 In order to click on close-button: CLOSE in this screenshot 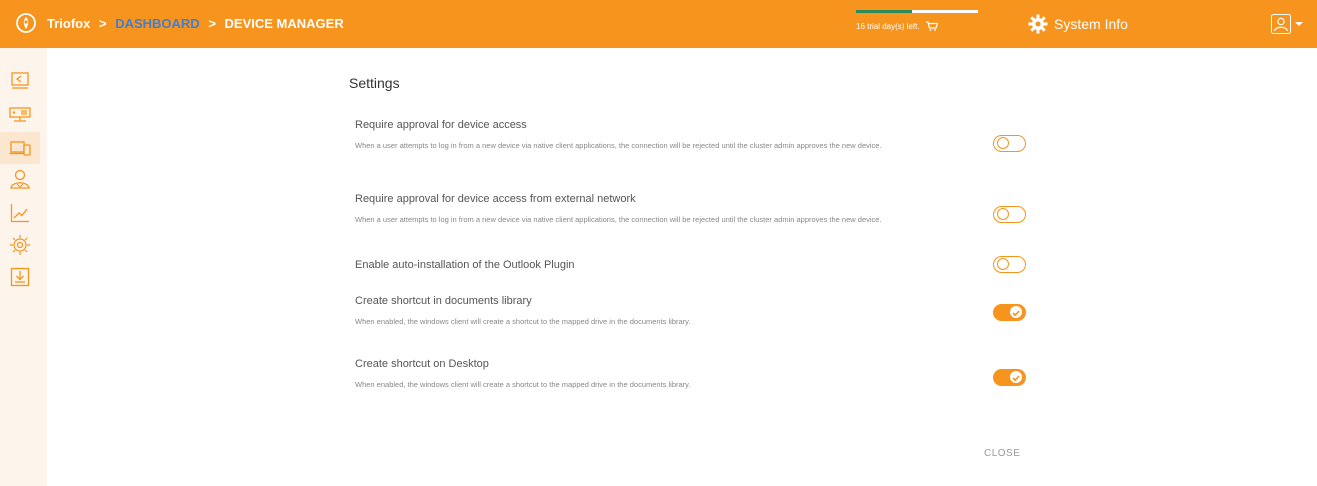, I will do `click(1002, 453)`.